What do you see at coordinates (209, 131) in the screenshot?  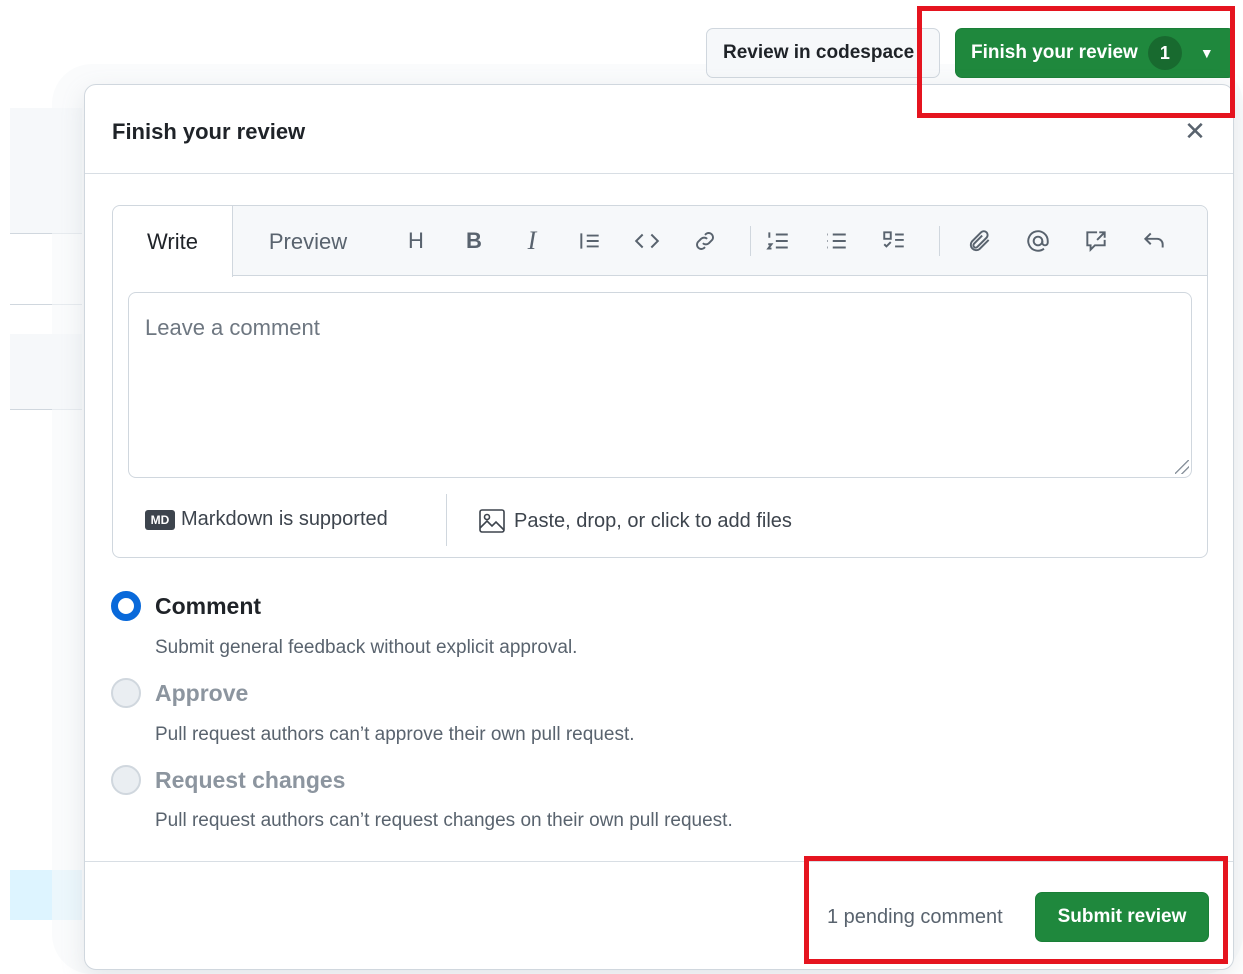 I see `dialog-title: Finish your review` at bounding box center [209, 131].